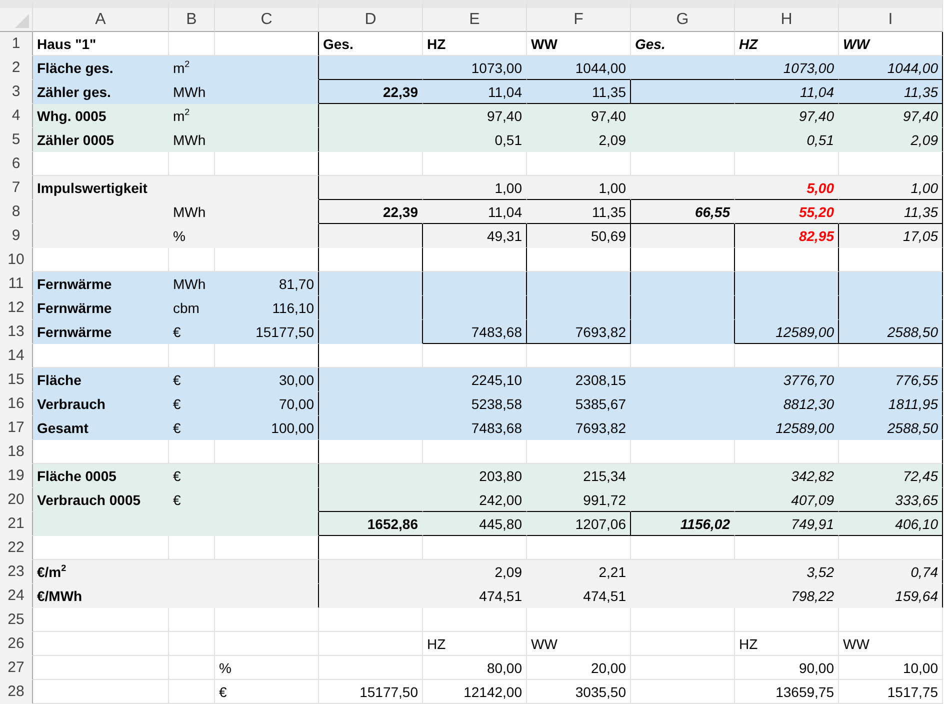 The image size is (946, 704). What do you see at coordinates (612, 572) in the screenshot?
I see `table-cell: 2,21` at bounding box center [612, 572].